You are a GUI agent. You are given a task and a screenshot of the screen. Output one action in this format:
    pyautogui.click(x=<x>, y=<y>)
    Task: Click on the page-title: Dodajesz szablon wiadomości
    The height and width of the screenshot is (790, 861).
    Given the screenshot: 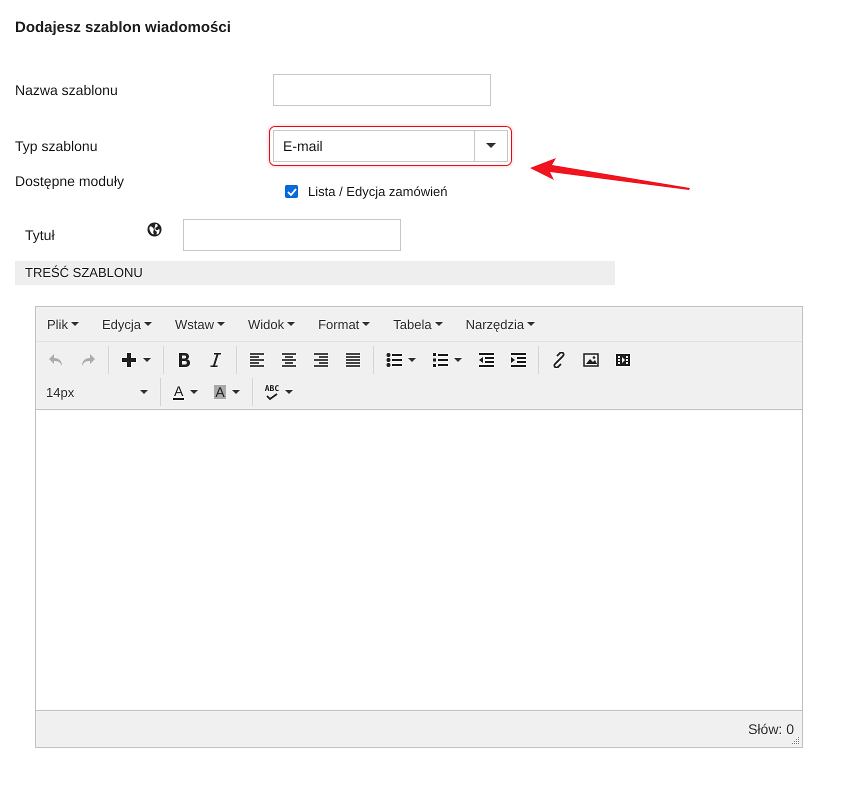 What is the action you would take?
    pyautogui.click(x=123, y=28)
    